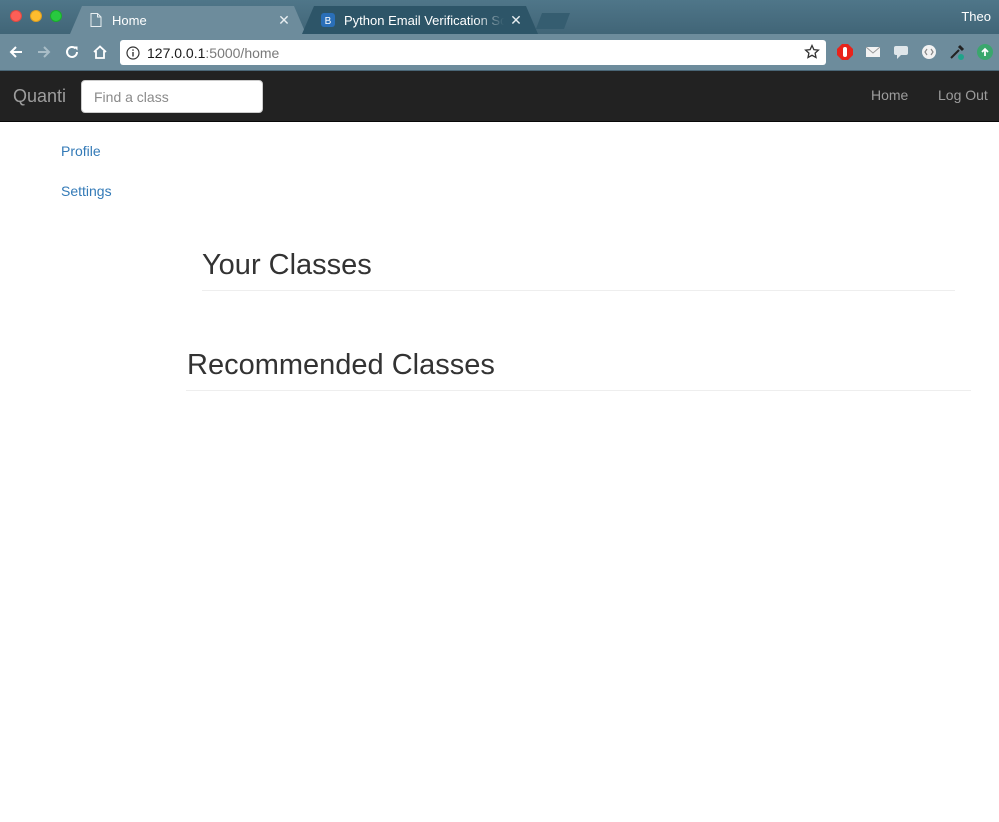  I want to click on forward-arrow-icon, so click(44, 52).